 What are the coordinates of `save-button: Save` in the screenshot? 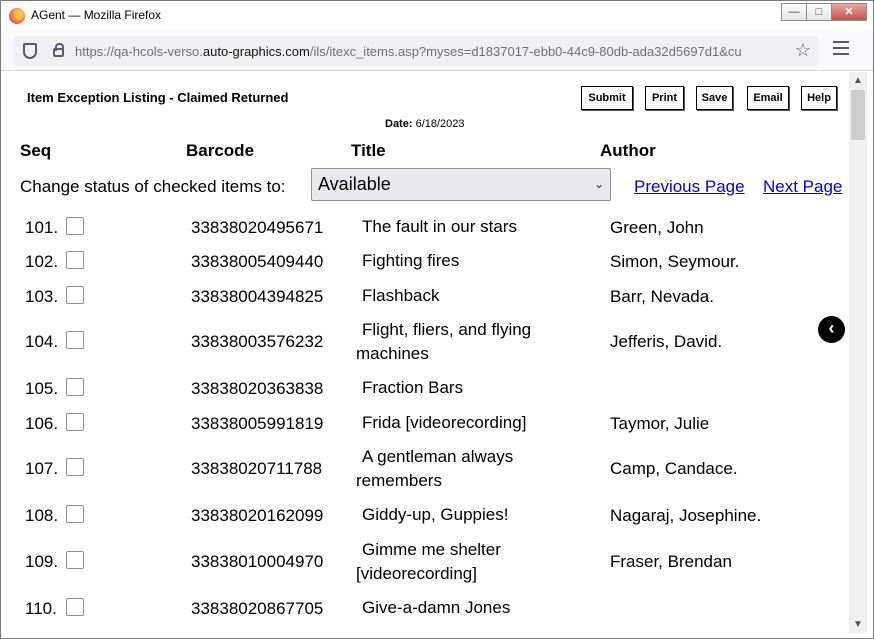 It's located at (714, 98).